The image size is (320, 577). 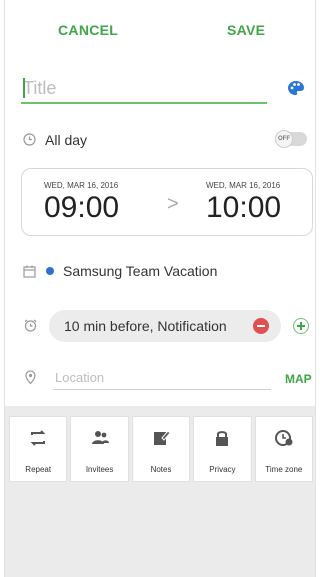 What do you see at coordinates (99, 469) in the screenshot?
I see `option-label: Invitees` at bounding box center [99, 469].